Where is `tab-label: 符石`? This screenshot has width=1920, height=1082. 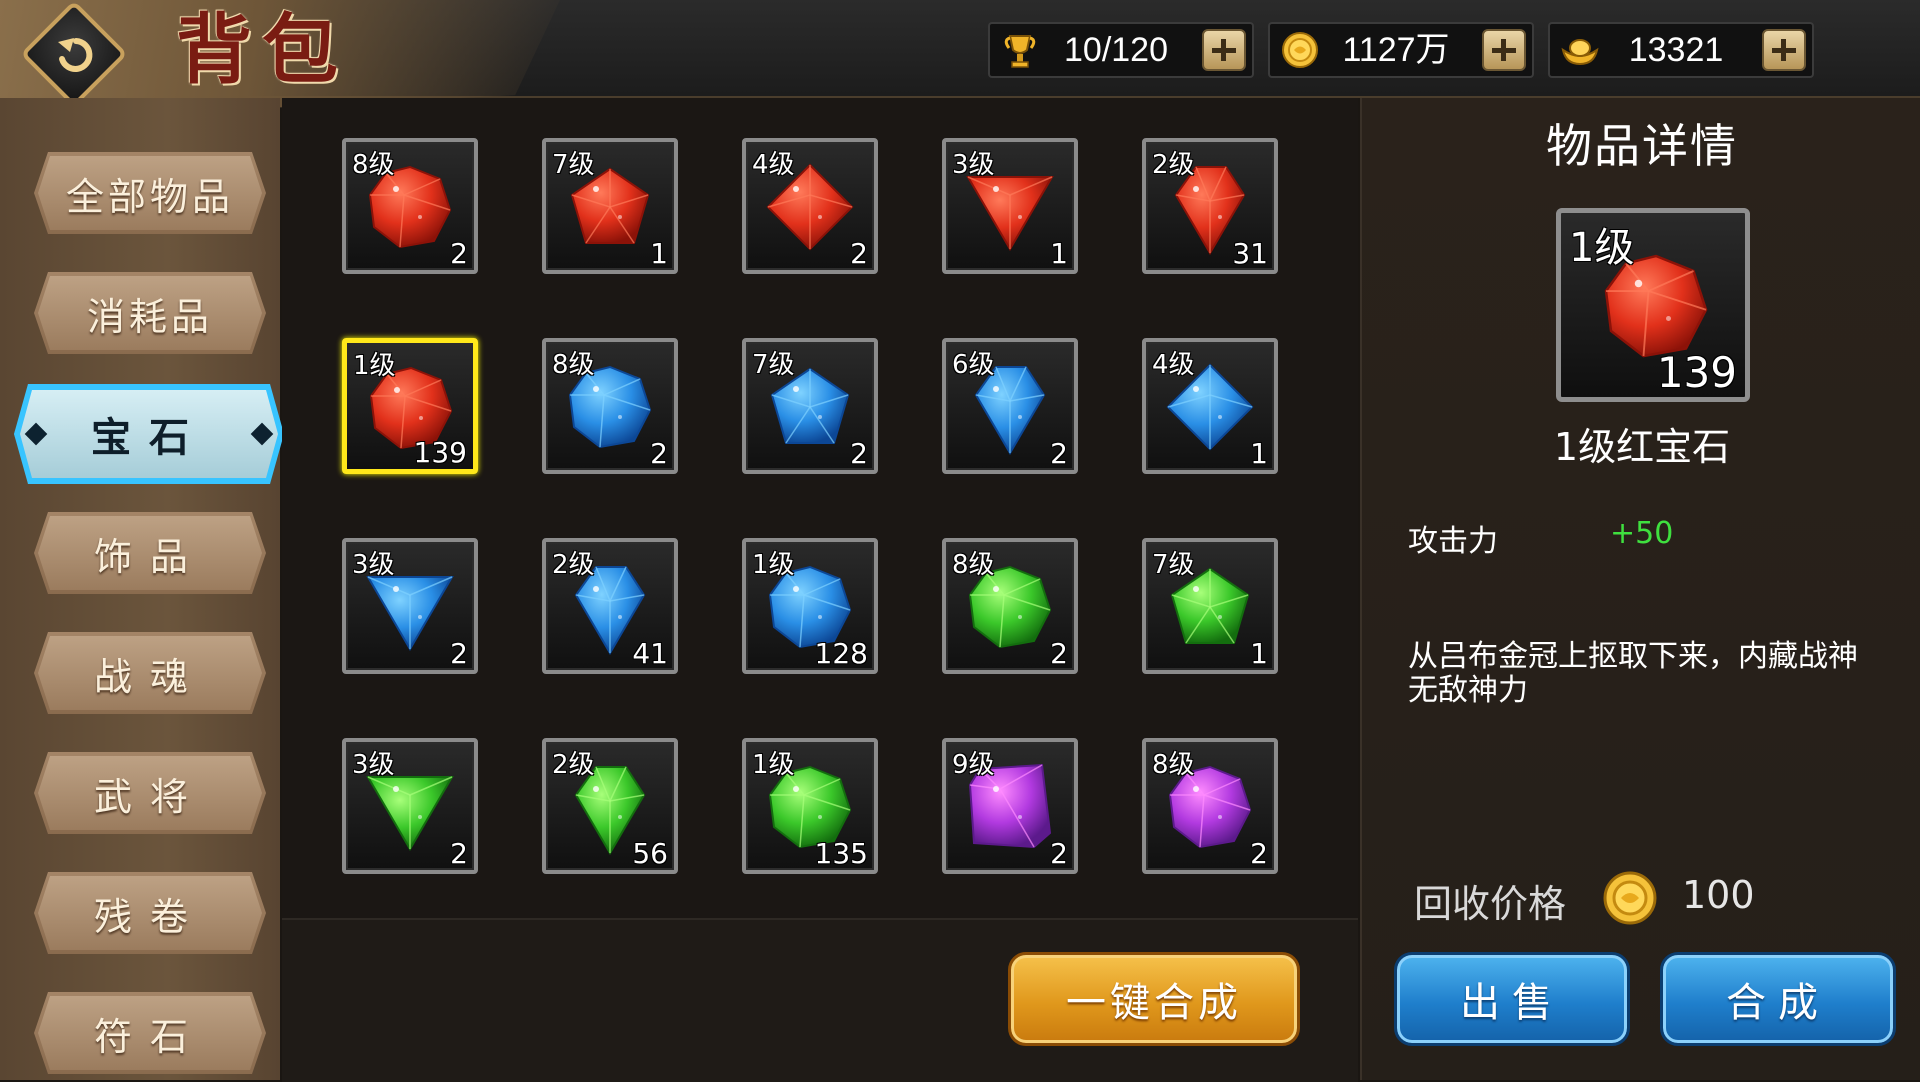 tab-label: 符石 is located at coordinates (149, 1036).